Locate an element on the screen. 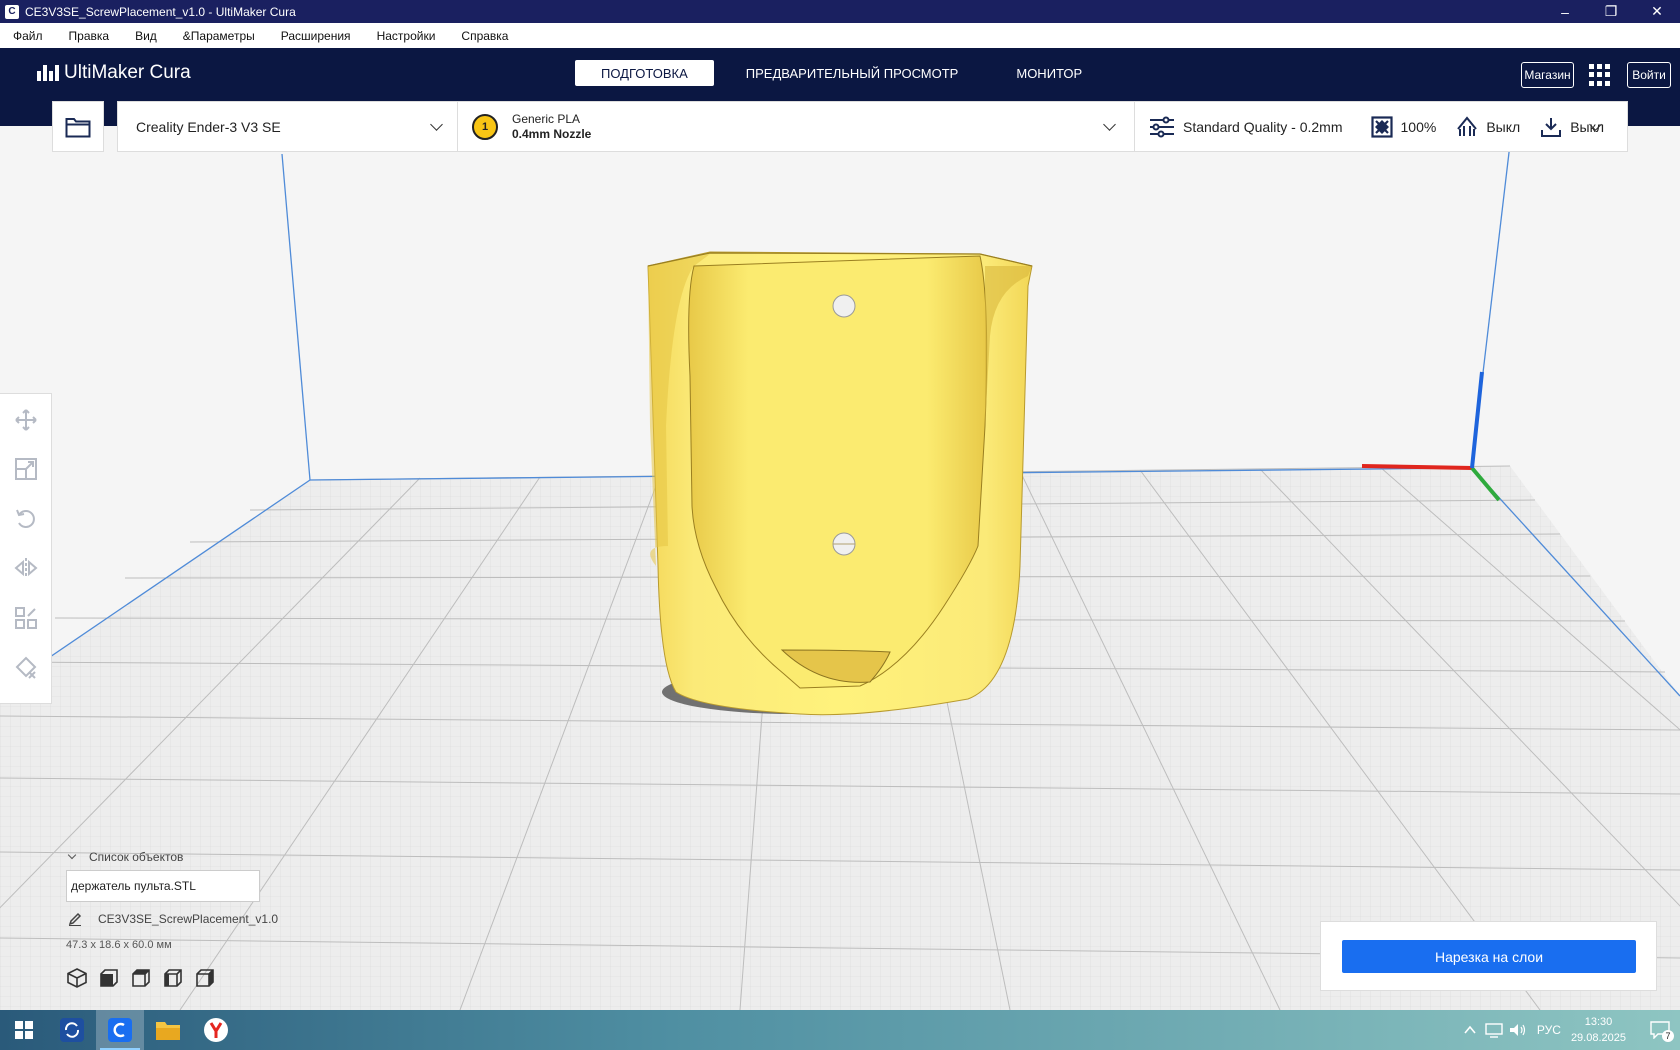 Image resolution: width=1680 pixels, height=1050 pixels. ultimaker-logo-icon is located at coordinates (48, 73).